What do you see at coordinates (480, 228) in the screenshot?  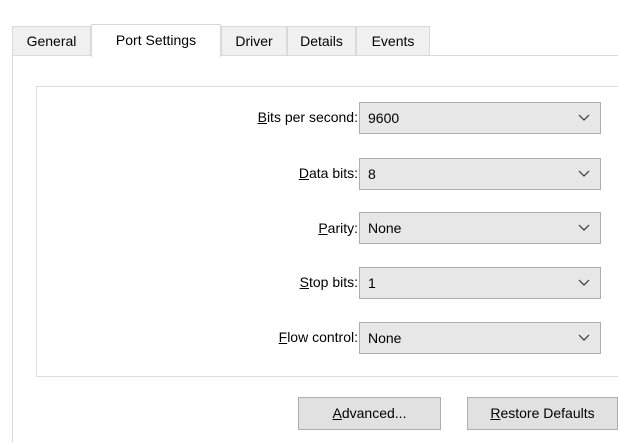 I see `parity-select: None` at bounding box center [480, 228].